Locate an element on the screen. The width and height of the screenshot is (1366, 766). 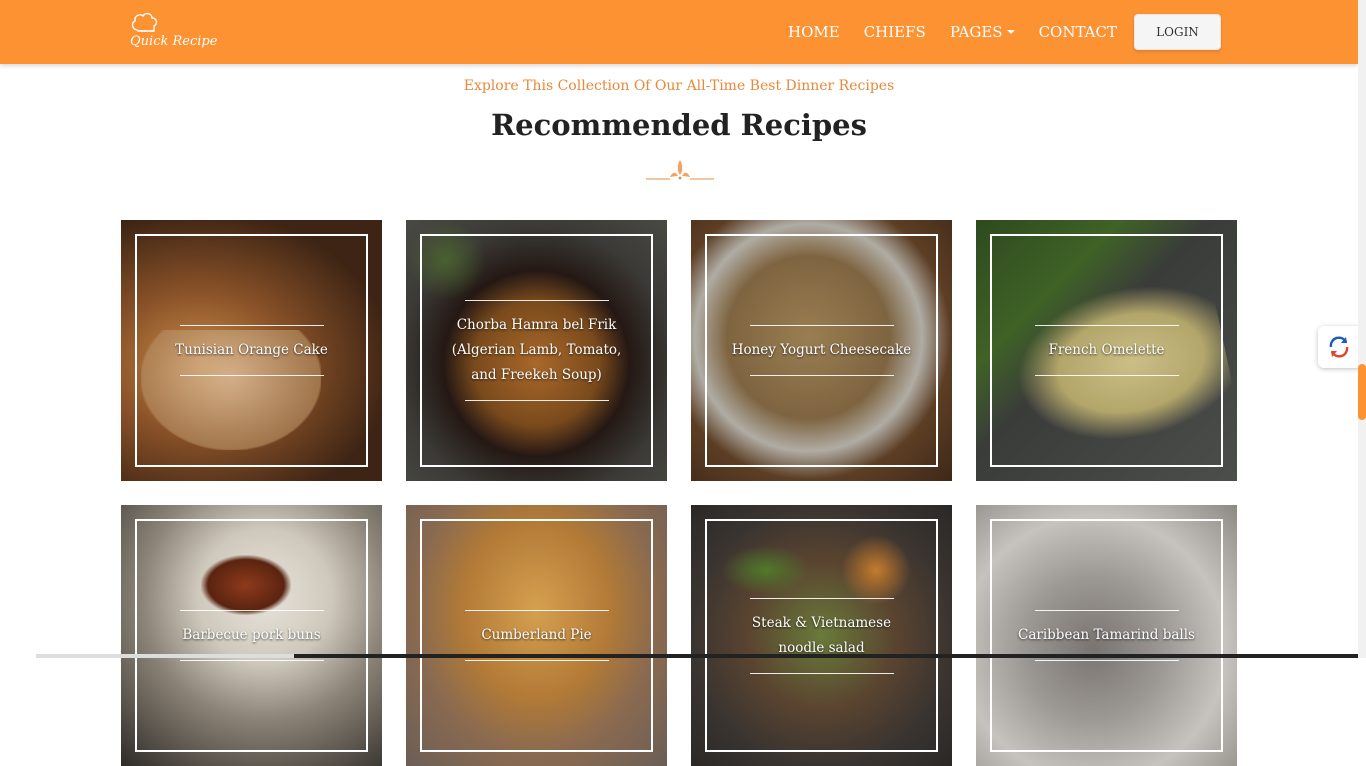
recipe-card: Tunisian Orange Cake is located at coordinates (251, 350).